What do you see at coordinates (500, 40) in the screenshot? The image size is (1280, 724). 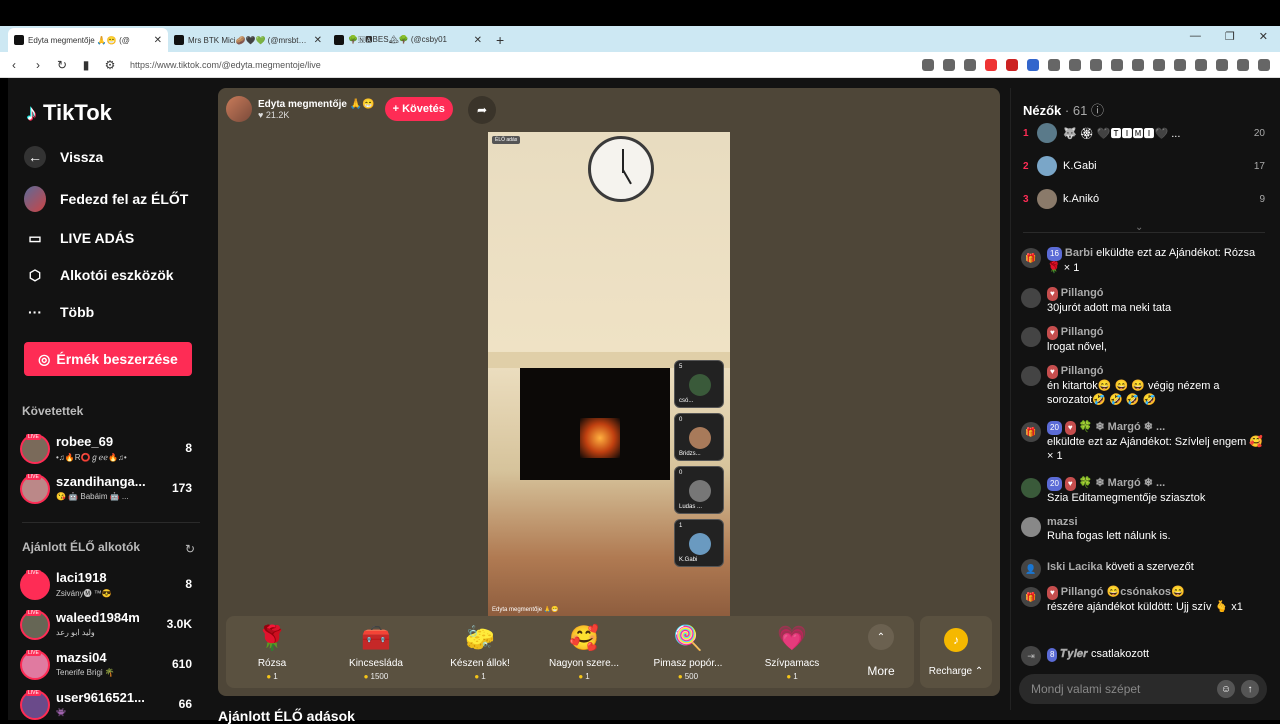 I see `new-tab-icon: +` at bounding box center [500, 40].